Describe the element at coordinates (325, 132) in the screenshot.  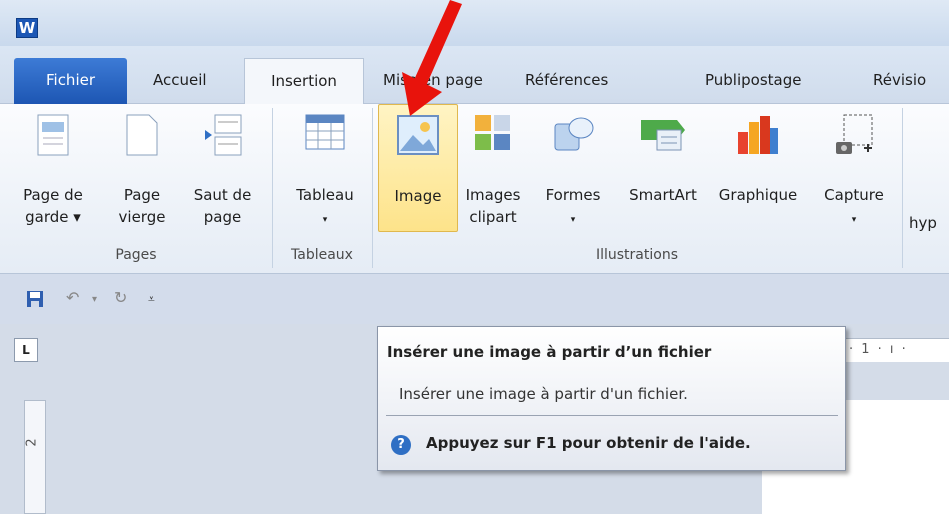
I see `table-icon` at that location.